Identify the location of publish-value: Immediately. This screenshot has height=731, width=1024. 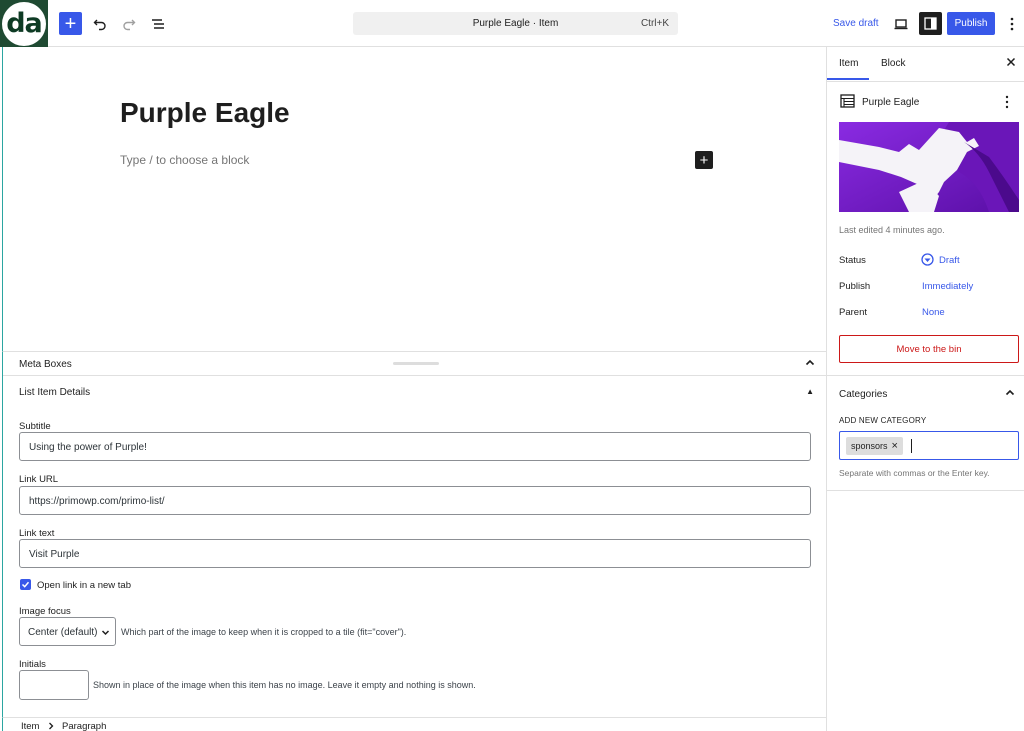
(947, 286).